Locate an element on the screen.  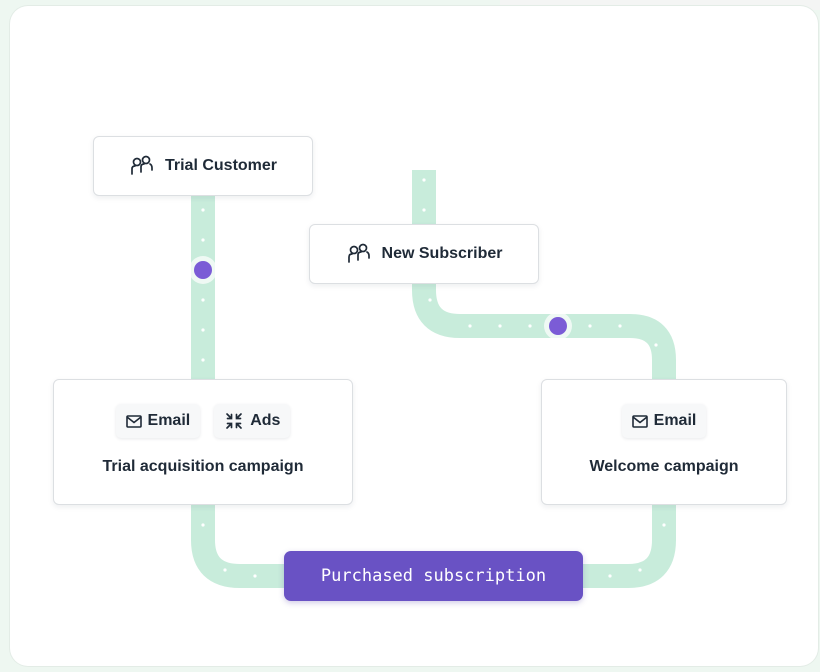
progress-marker-trial-core is located at coordinates (203, 270).